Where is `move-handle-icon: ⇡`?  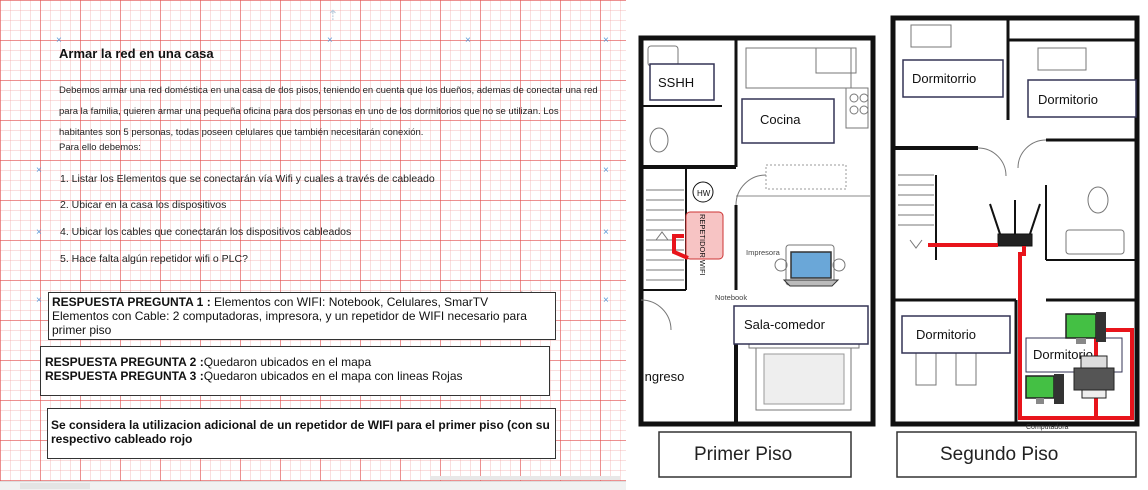
move-handle-icon: ⇡ is located at coordinates (333, 15).